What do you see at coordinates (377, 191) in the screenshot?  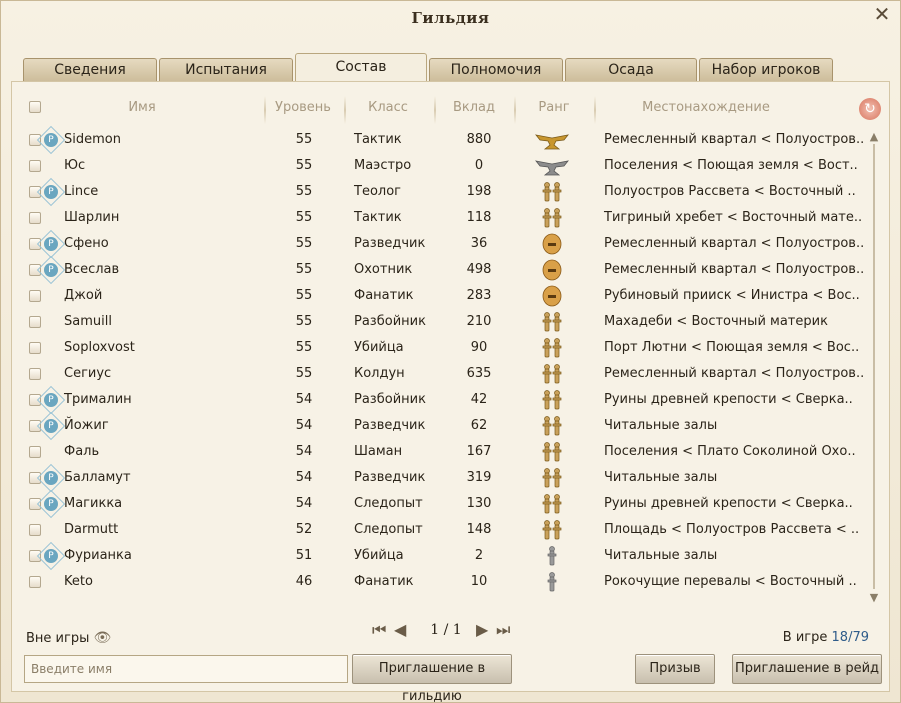 I see `member-class: Теолог` at bounding box center [377, 191].